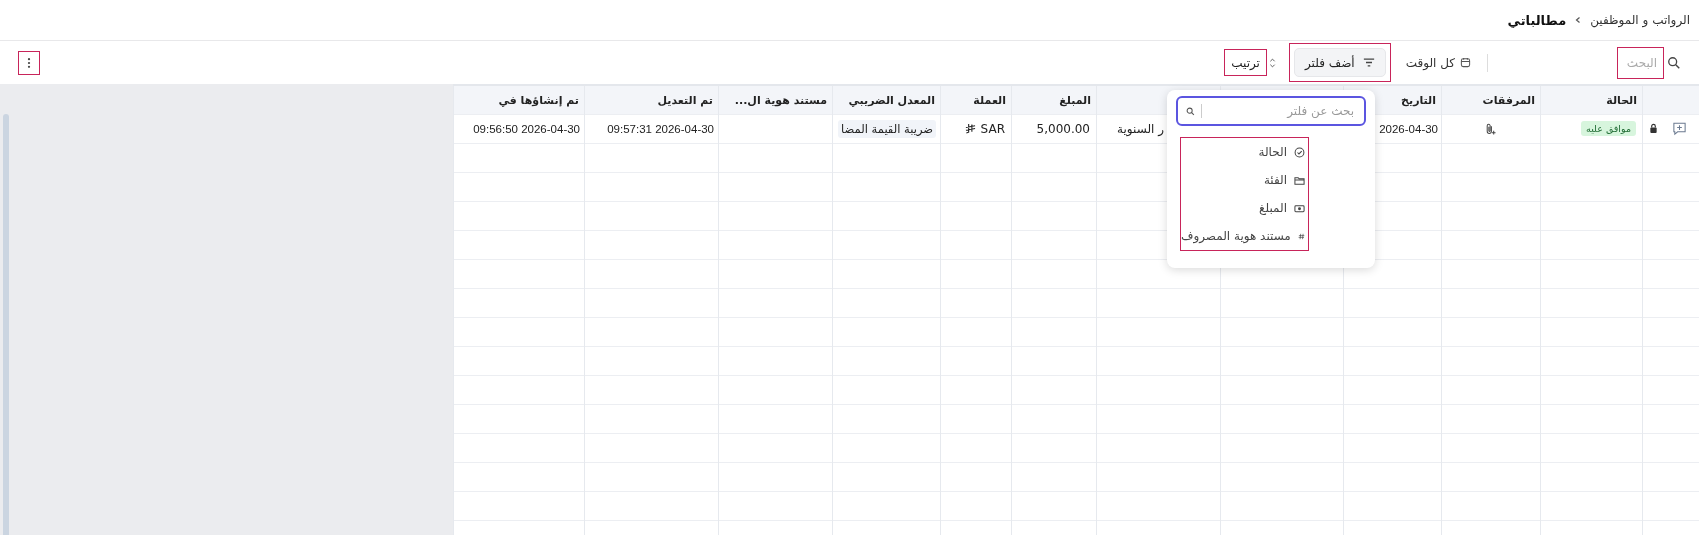  I want to click on breadcrumb-item: مطالباتي, so click(1537, 20).